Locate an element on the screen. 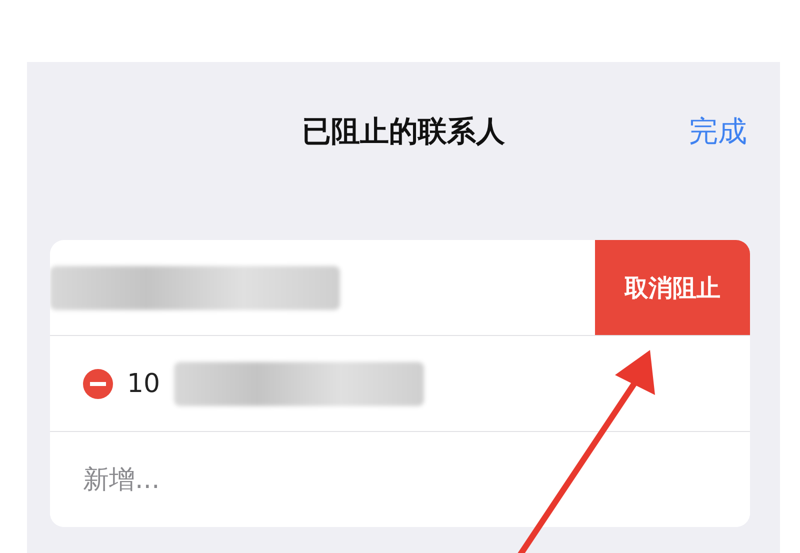 The width and height of the screenshot is (800, 553). phone-number: 10 is located at coordinates (143, 383).